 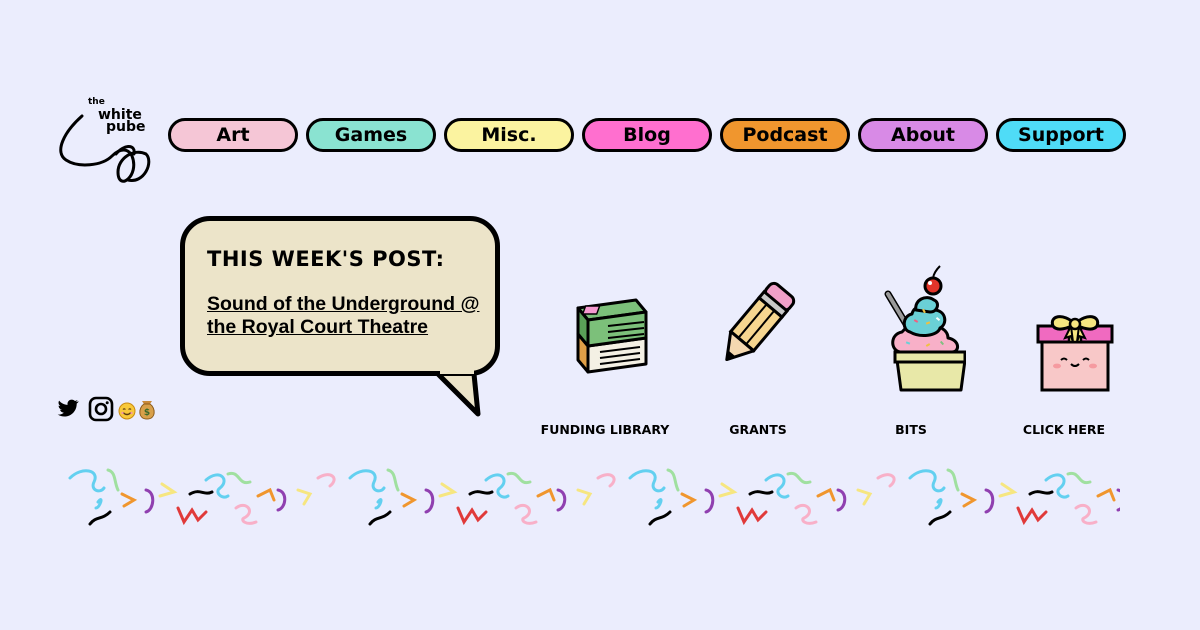 What do you see at coordinates (612, 336) in the screenshot?
I see `books-icon` at bounding box center [612, 336].